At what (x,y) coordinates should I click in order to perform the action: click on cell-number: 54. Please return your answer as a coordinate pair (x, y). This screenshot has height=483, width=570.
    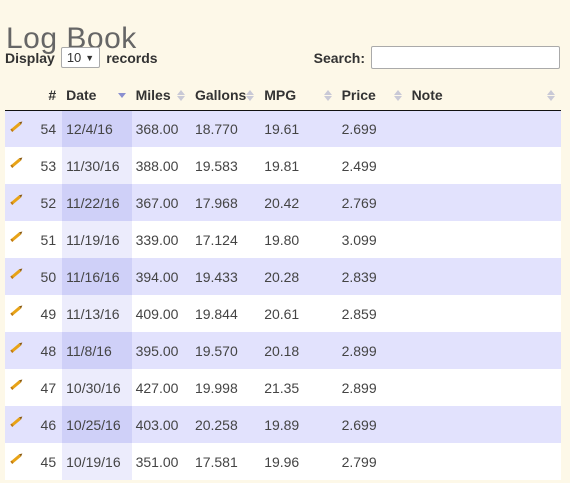
    Looking at the image, I should click on (44, 128).